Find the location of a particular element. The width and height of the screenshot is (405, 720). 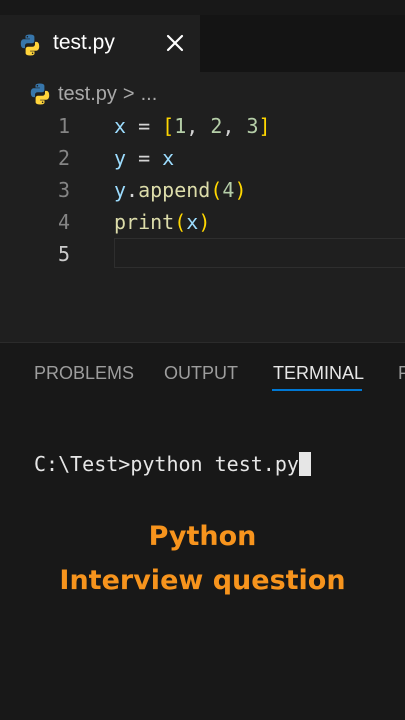

code-text: print(x) is located at coordinates (162, 222).